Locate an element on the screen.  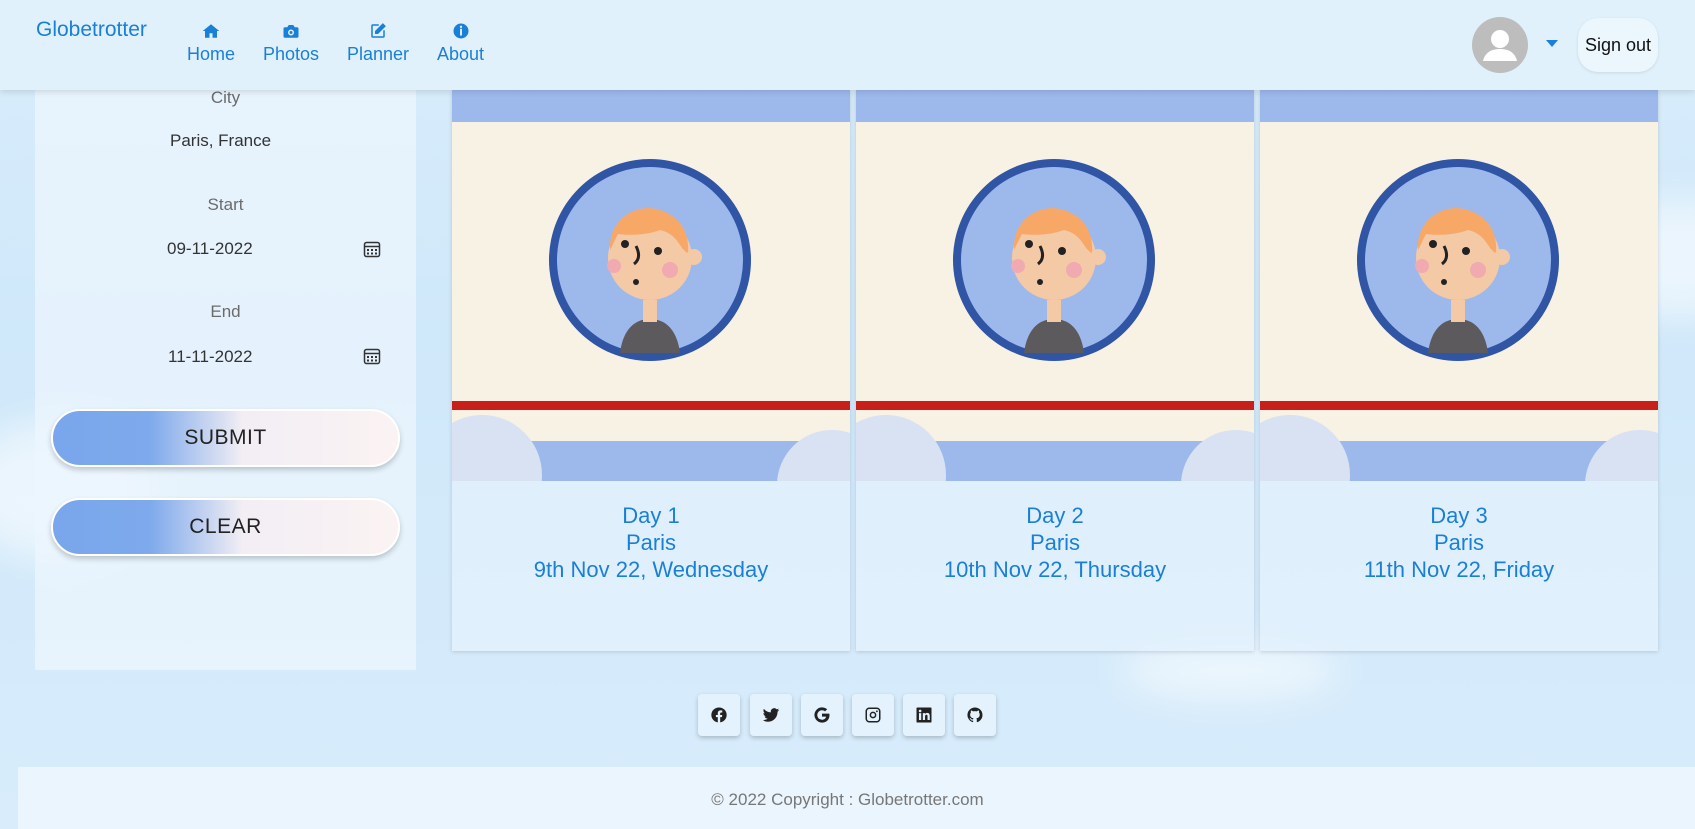
start-date-input: 09-11-2022 is located at coordinates (210, 249).